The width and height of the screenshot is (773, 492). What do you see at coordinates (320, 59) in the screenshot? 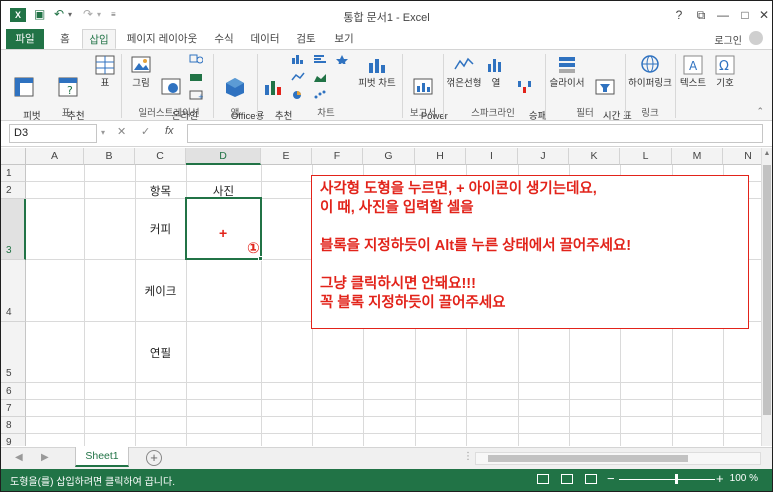
I see `bar-chart-icon` at bounding box center [320, 59].